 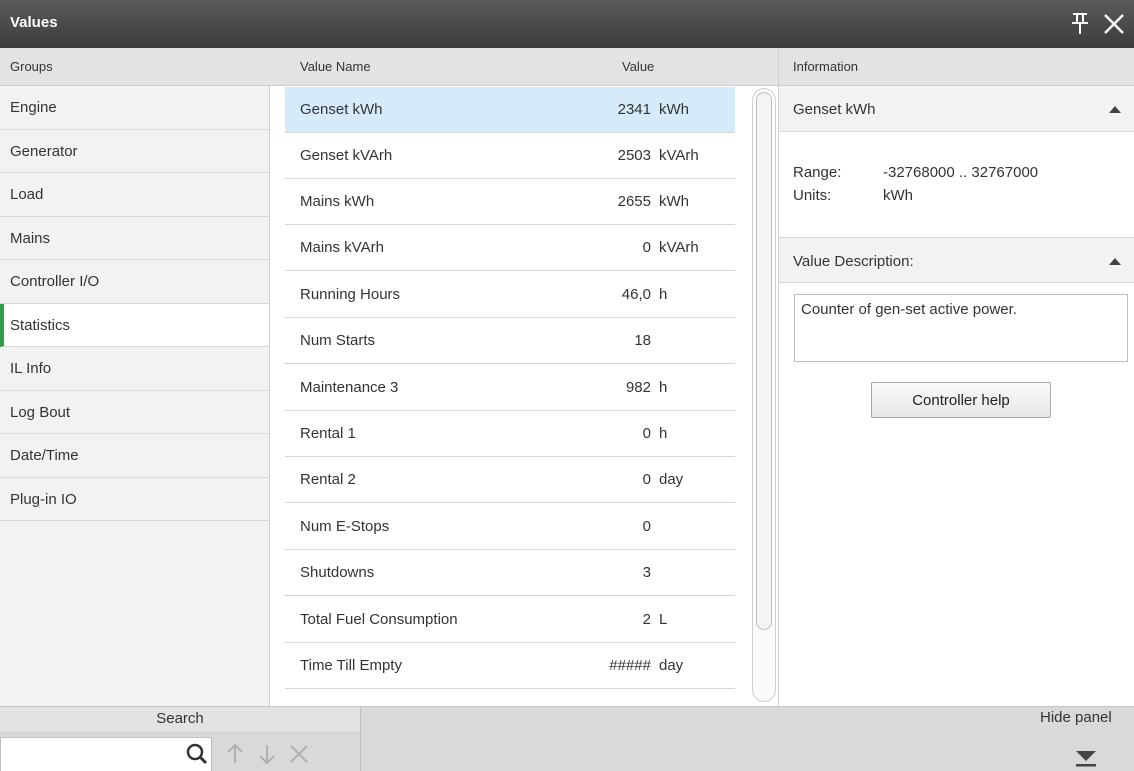 What do you see at coordinates (510, 110) in the screenshot?
I see `value-row: Genset kWh 2341 kWh` at bounding box center [510, 110].